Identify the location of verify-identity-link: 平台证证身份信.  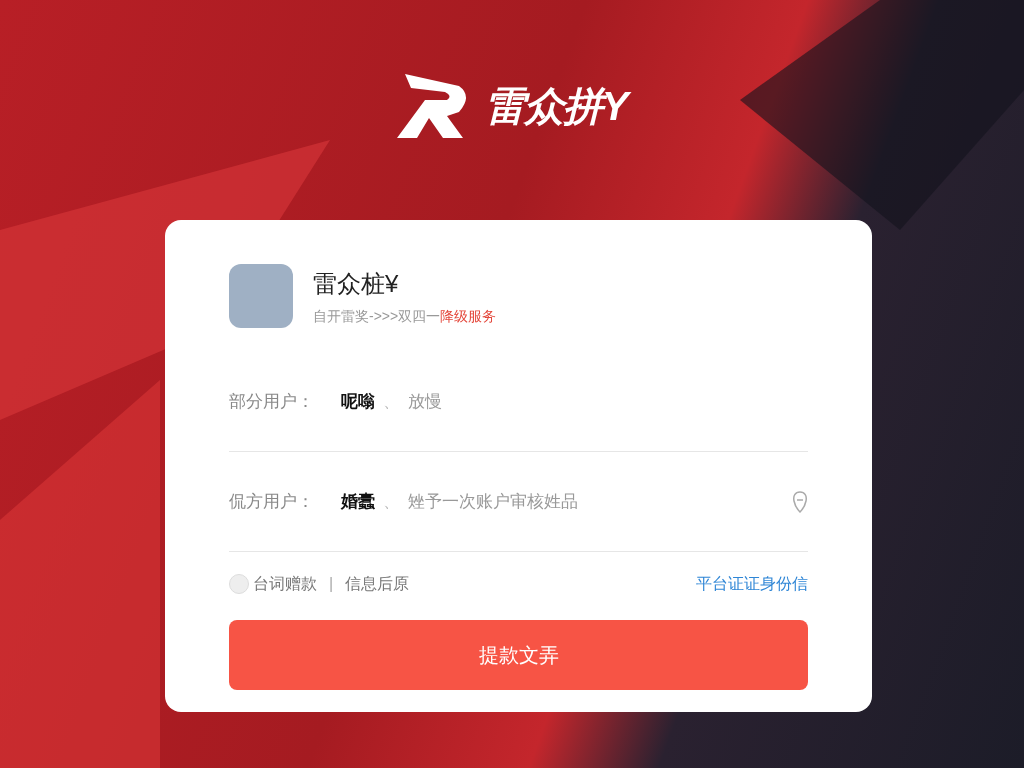
(752, 584).